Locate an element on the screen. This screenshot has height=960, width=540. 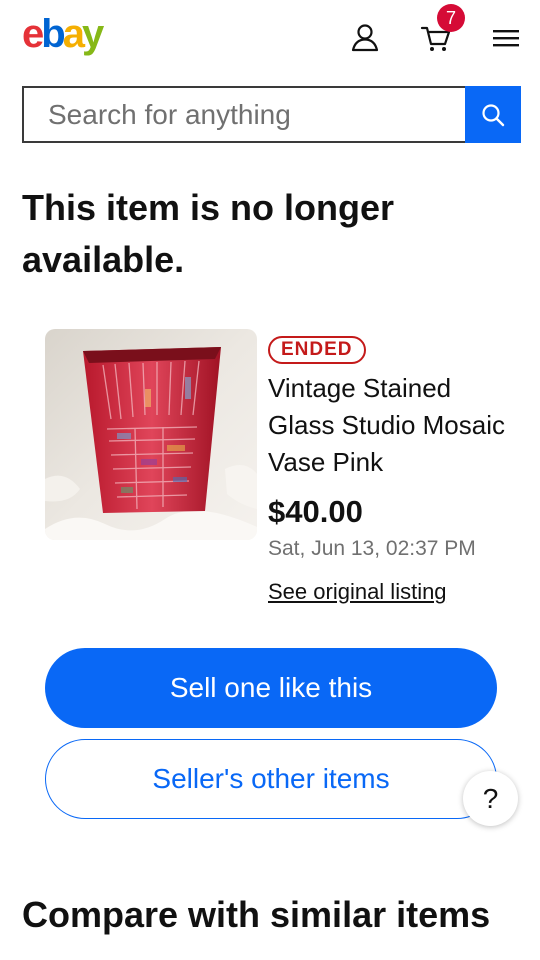
search-icon is located at coordinates (493, 114).